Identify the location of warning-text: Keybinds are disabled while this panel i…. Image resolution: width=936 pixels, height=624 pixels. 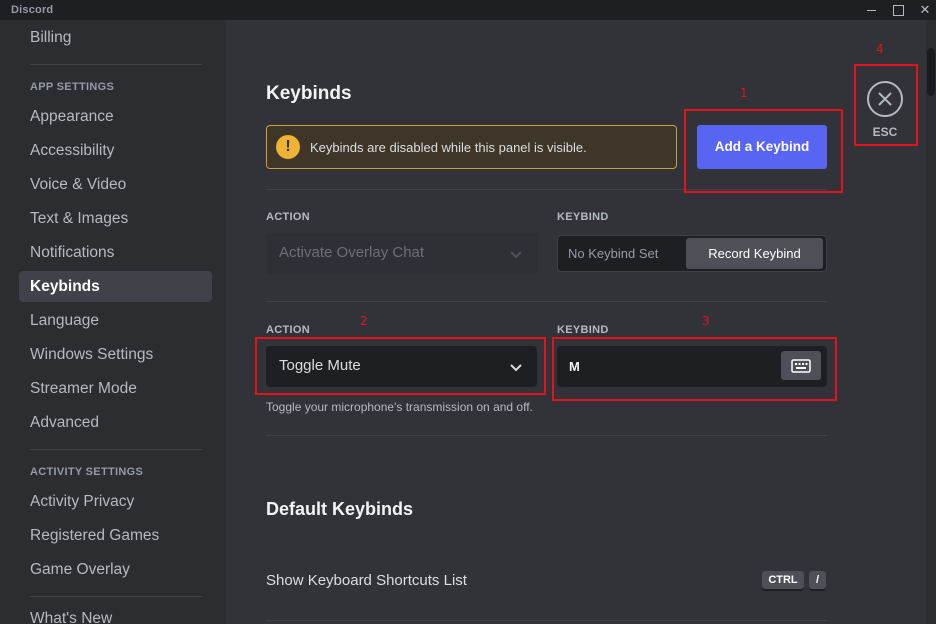
(448, 147).